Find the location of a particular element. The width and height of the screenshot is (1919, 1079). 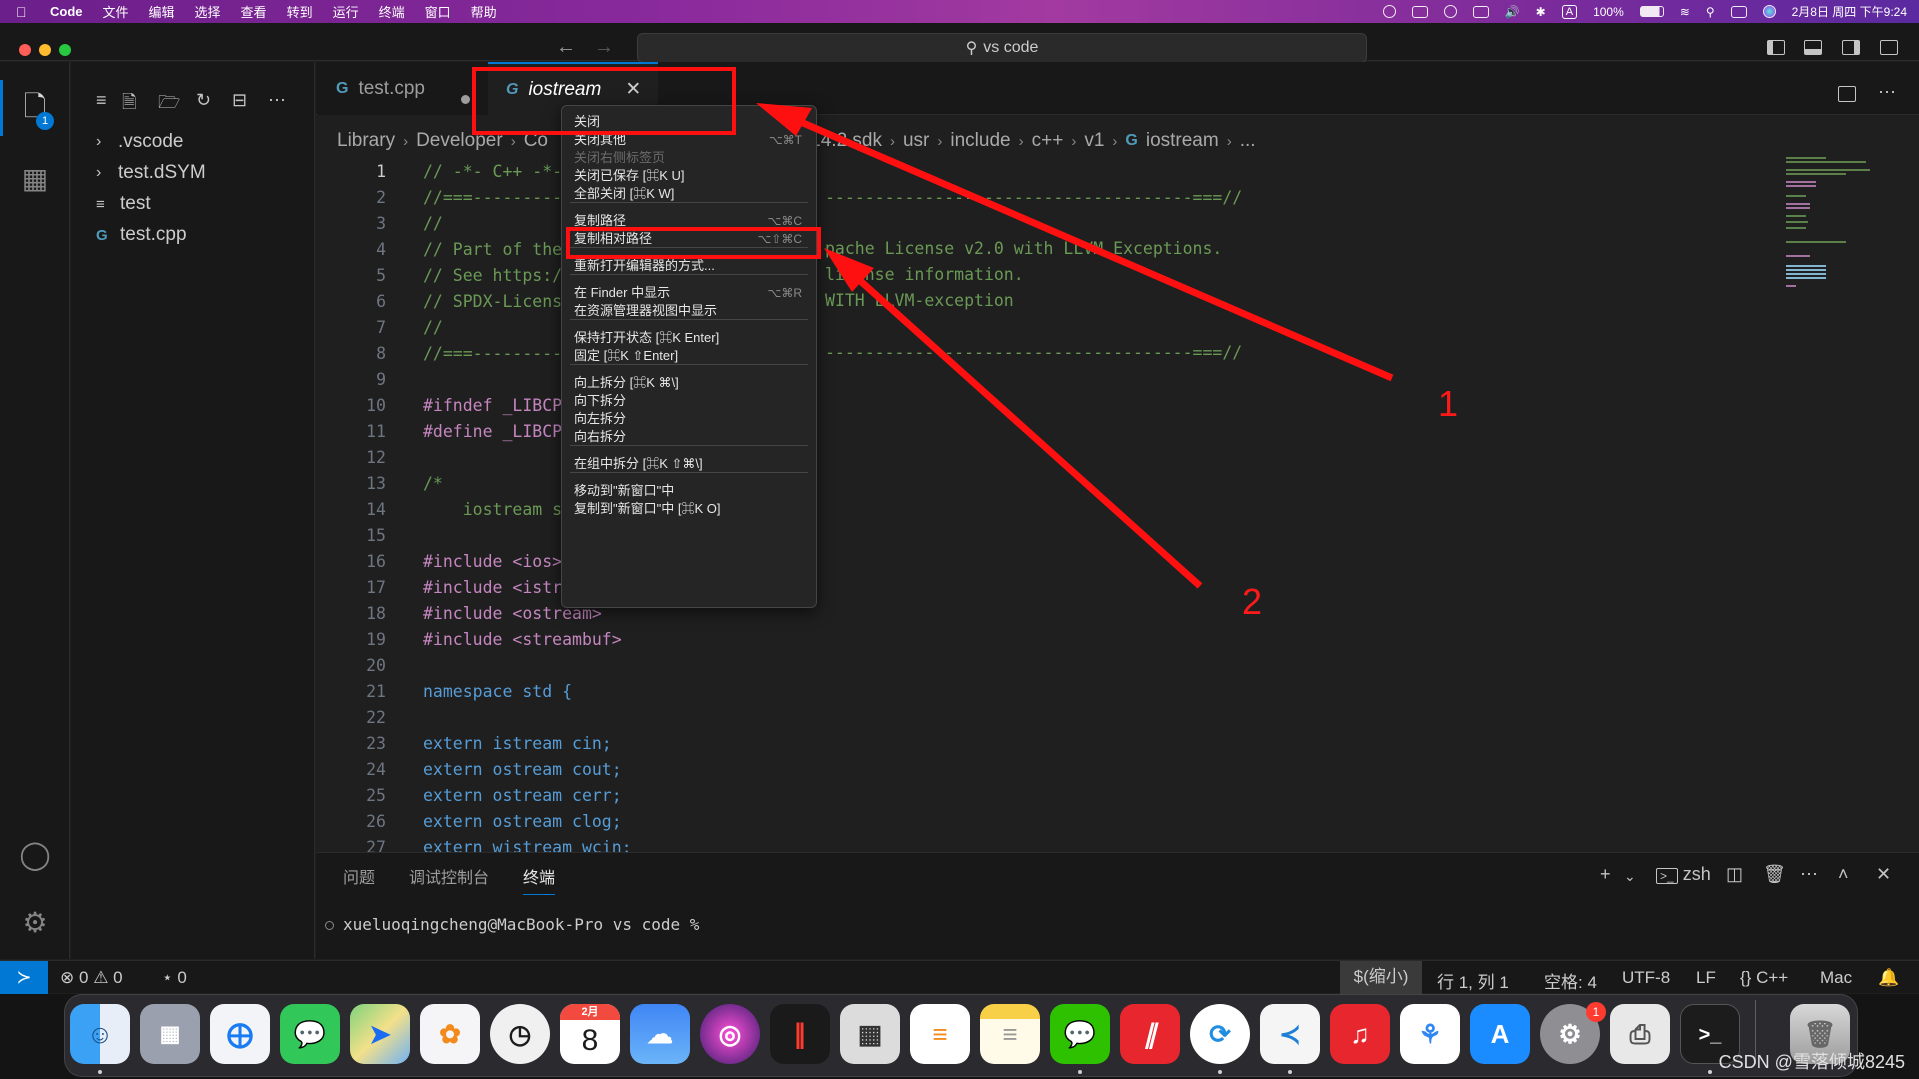

code-line: 17 #include <istre is located at coordinates (1080, 588).